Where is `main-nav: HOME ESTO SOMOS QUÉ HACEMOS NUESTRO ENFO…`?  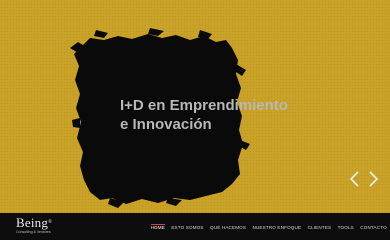 main-nav: HOME ESTO SOMOS QUÉ HACEMOS NUESTRO ENFO… is located at coordinates (268, 226).